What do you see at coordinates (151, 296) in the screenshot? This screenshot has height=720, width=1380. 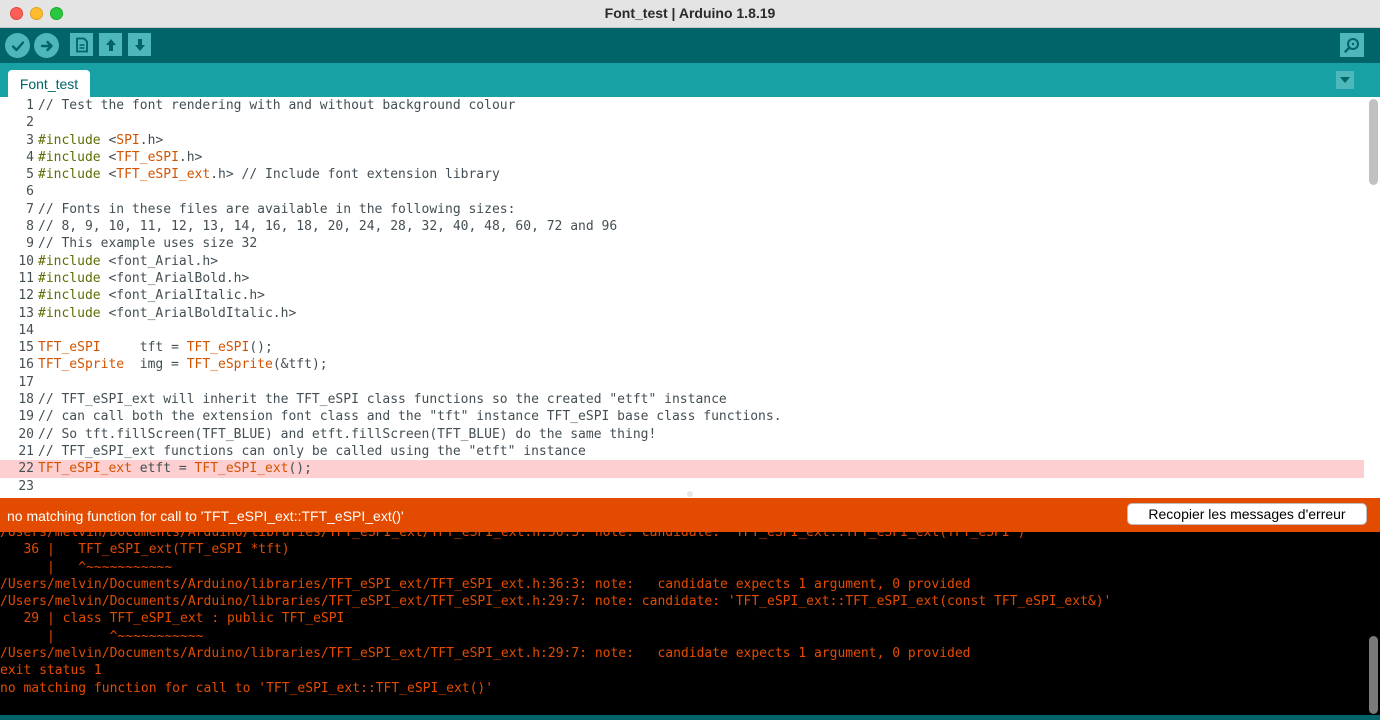 I see `line-code: #include <font_ArialItalic.h>` at bounding box center [151, 296].